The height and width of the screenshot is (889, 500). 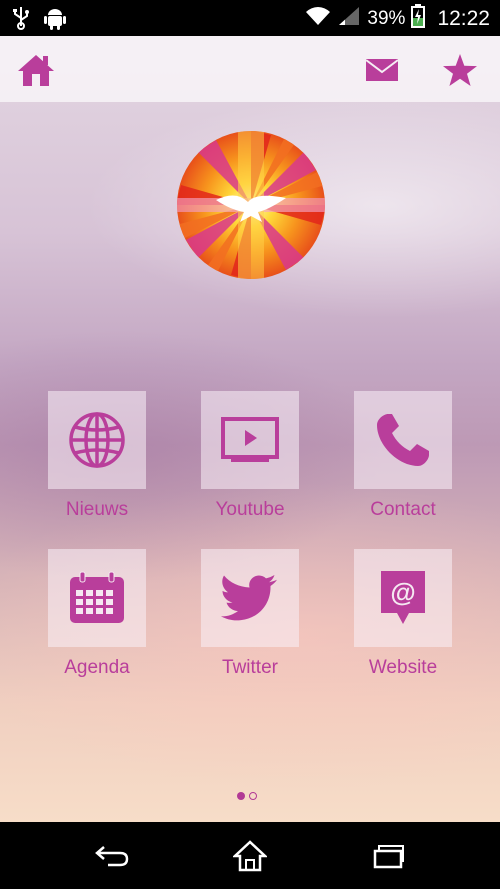 I want to click on back-icon, so click(x=112, y=856).